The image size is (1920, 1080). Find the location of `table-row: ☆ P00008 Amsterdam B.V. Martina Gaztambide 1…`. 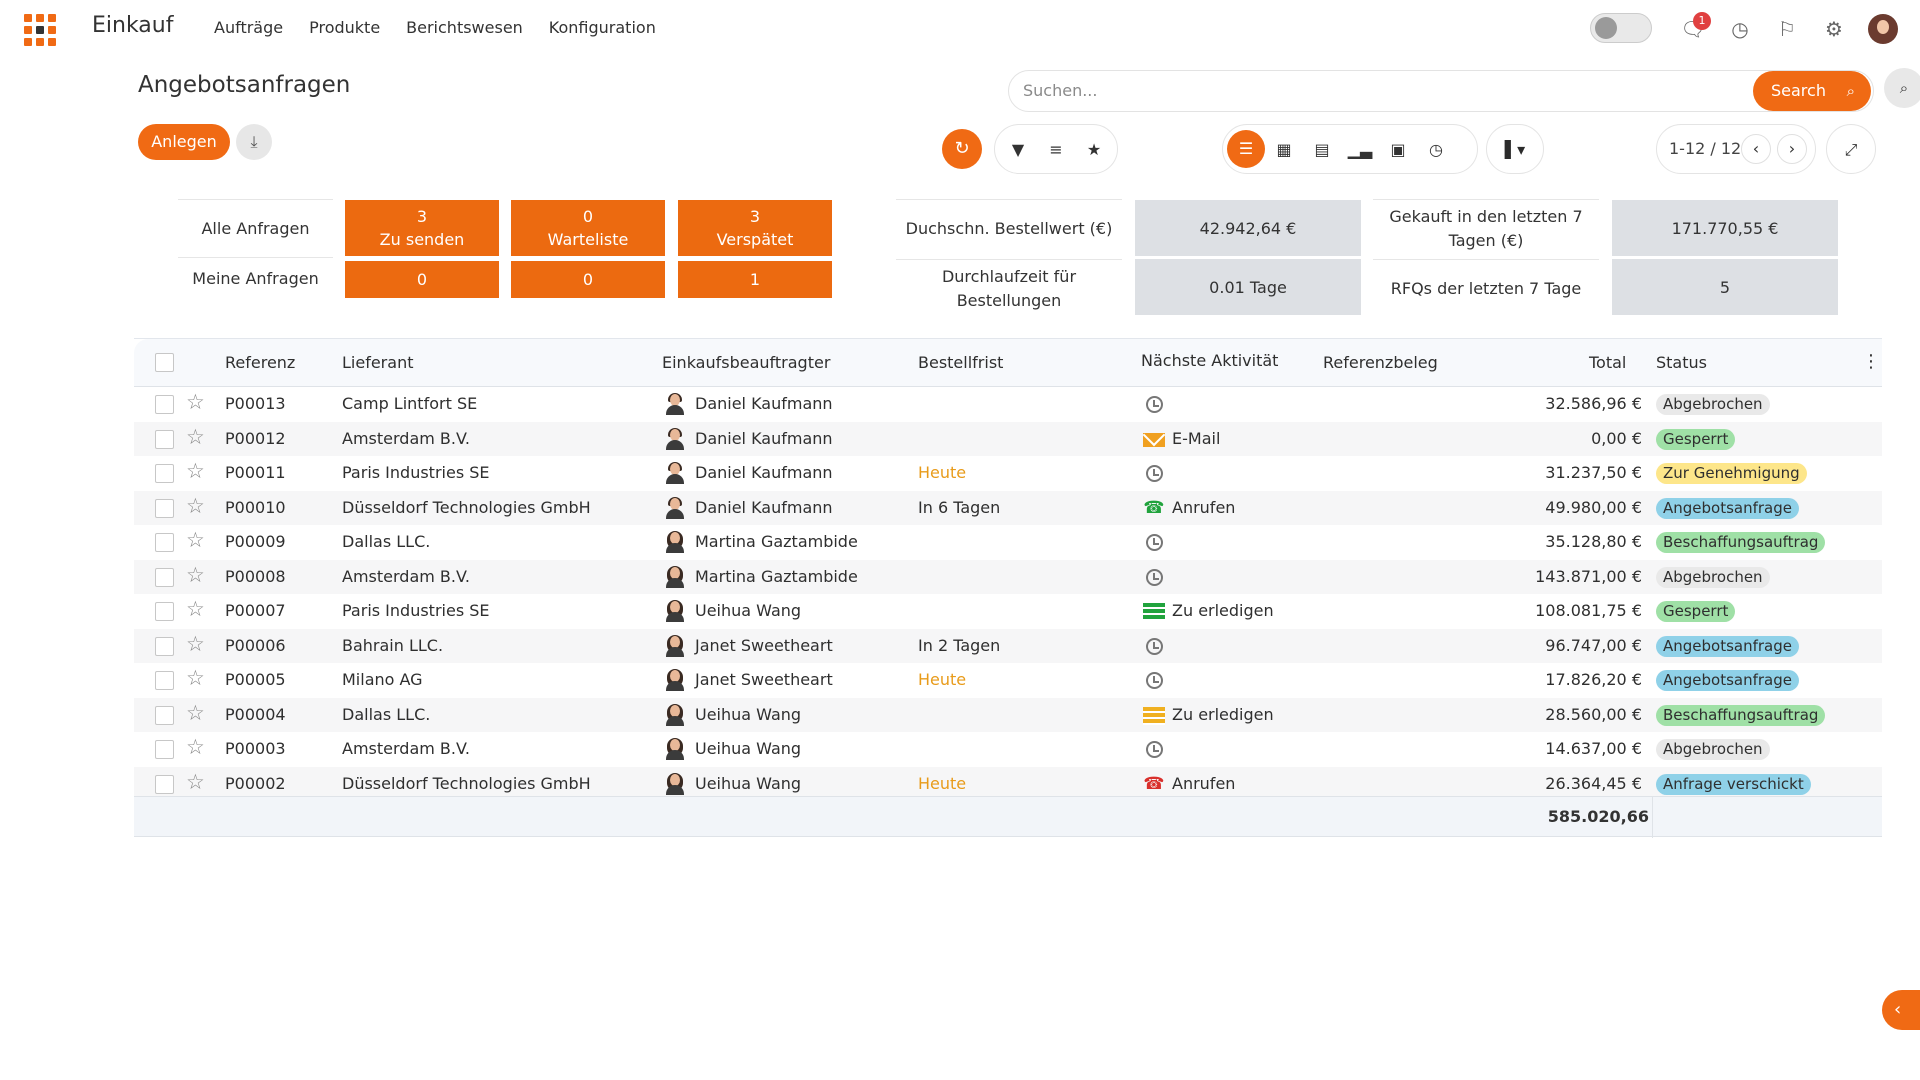

table-row: ☆ P00008 Amsterdam B.V. Martina Gaztambide 1… is located at coordinates (1008, 576).